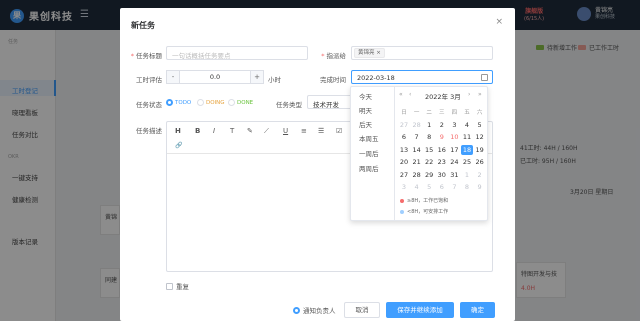 This screenshot has height=321, width=640. What do you see at coordinates (266, 131) in the screenshot?
I see `brush-icon: ⟋` at bounding box center [266, 131].